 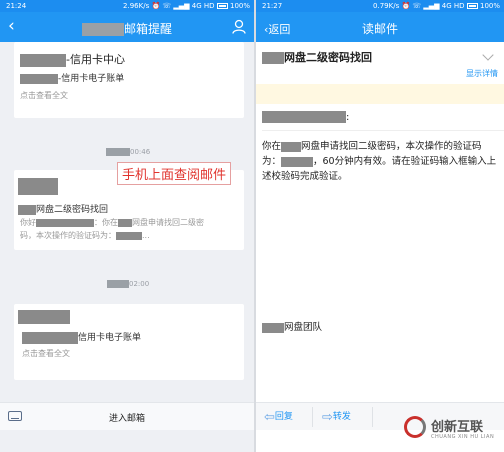 I want to click on logo-subtext: CHUANG XIN HU LIAN, so click(x=463, y=437).